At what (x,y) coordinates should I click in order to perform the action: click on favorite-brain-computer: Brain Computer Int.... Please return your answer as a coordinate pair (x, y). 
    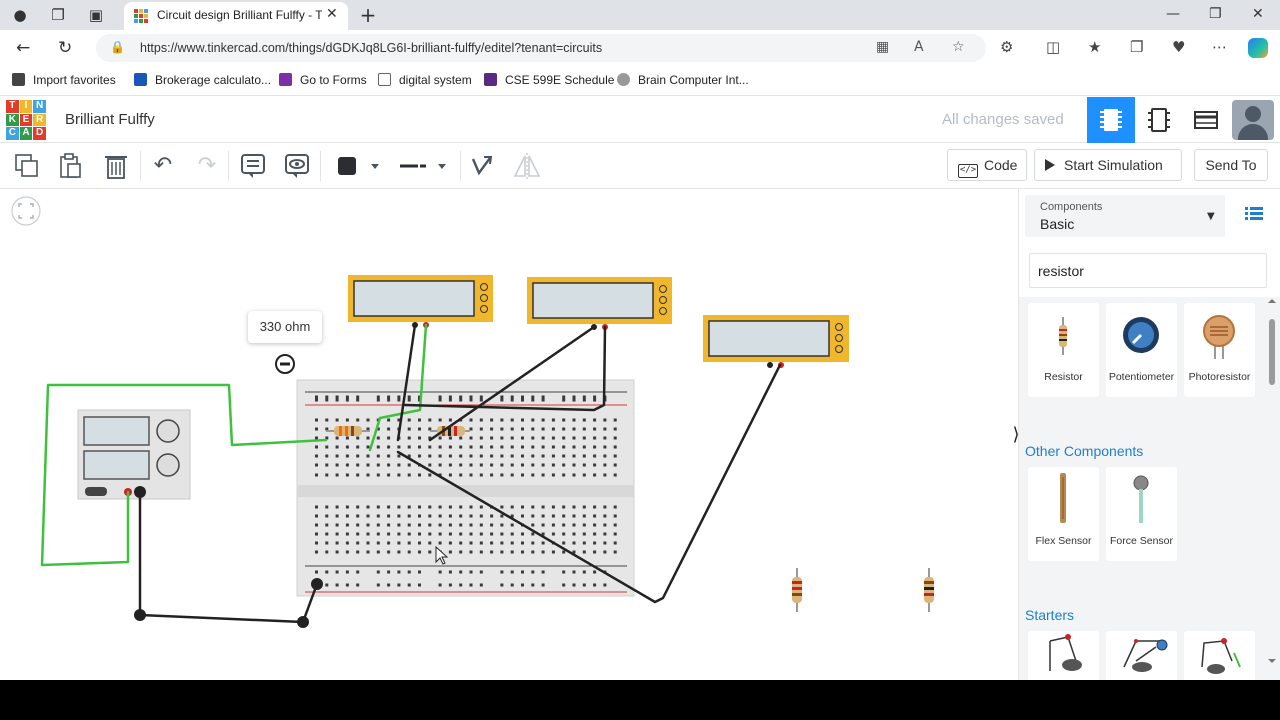
    Looking at the image, I should click on (683, 80).